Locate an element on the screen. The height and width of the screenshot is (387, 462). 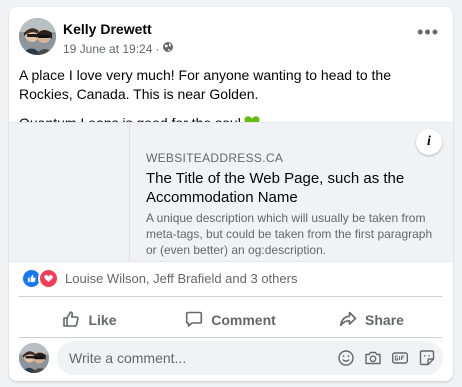
link-domain: WEBSITEADDRESS.CA is located at coordinates (215, 158).